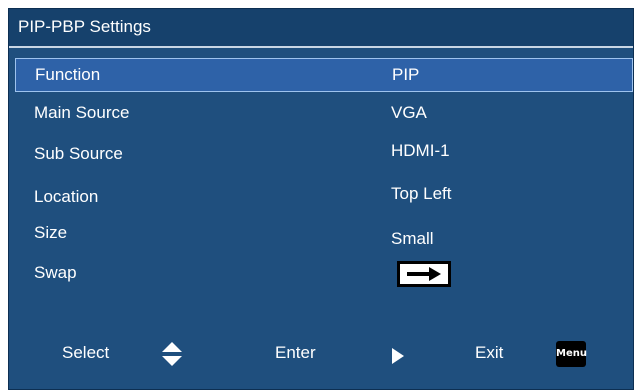 This screenshot has width=635, height=392. What do you see at coordinates (66, 196) in the screenshot?
I see `setting-label: Location` at bounding box center [66, 196].